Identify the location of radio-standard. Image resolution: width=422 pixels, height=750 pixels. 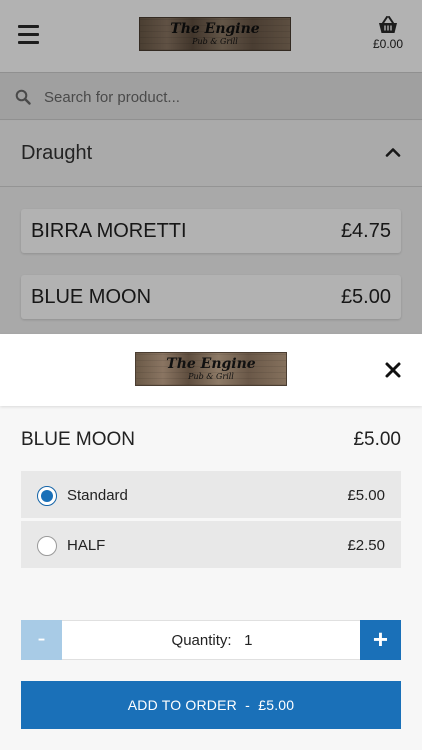
(47, 496).